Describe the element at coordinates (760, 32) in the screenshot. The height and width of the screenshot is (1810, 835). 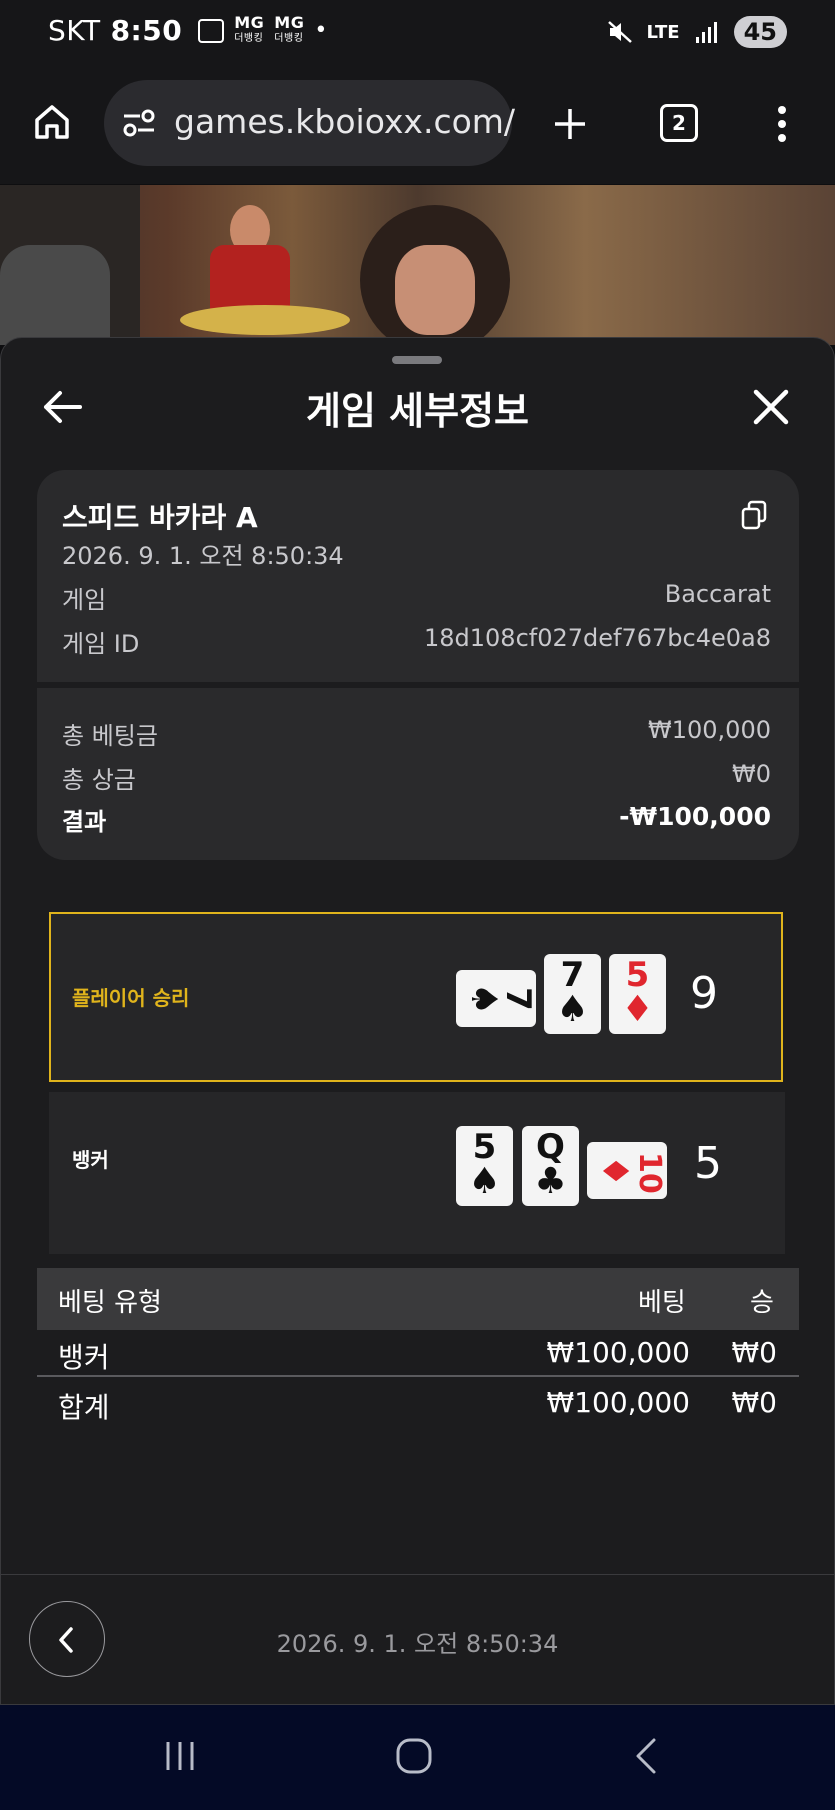
I see `battery-indicator: 45` at that location.